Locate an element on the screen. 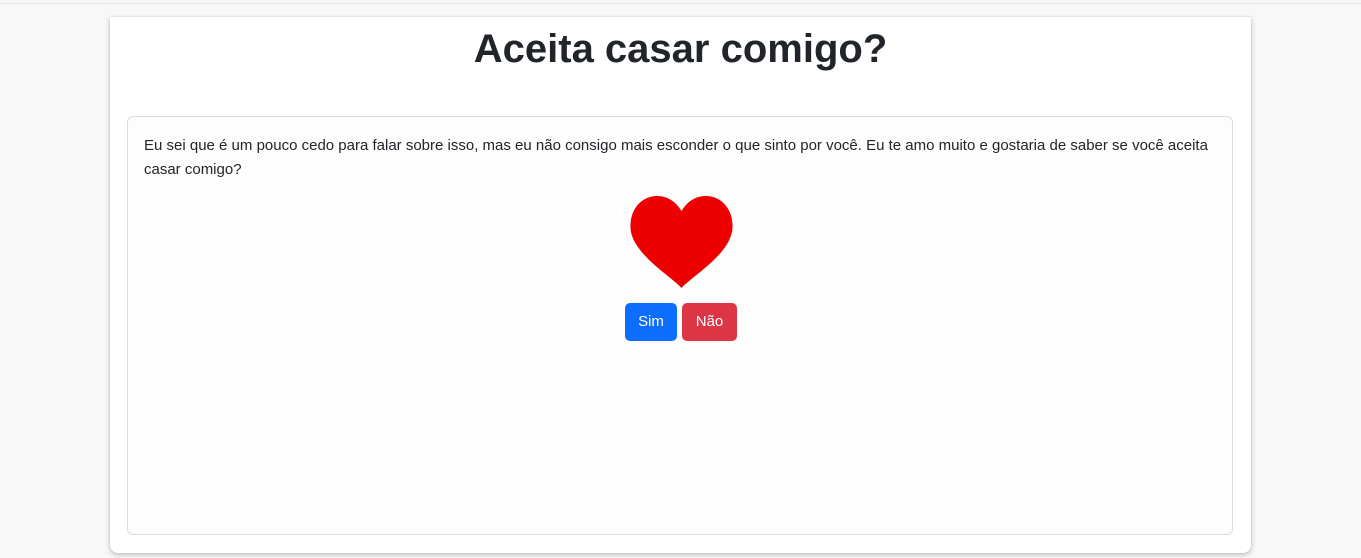 Image resolution: width=1361 pixels, height=558 pixels. browser-top-border is located at coordinates (680, 3).